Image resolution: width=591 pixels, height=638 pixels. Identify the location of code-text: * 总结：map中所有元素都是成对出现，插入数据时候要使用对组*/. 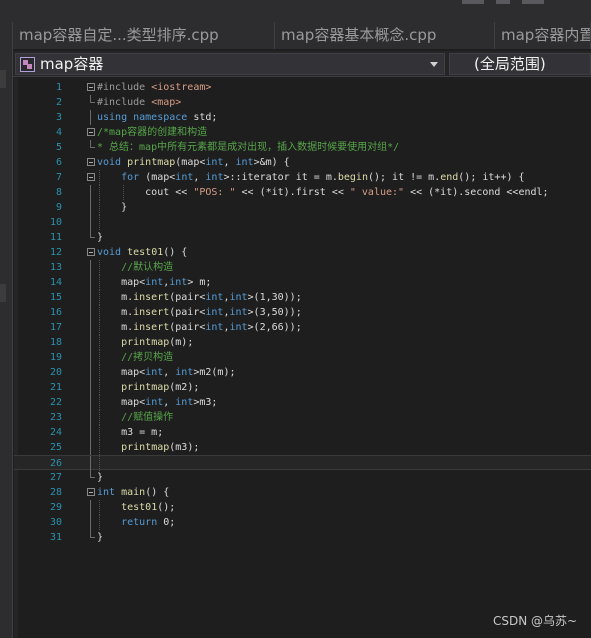
(248, 147).